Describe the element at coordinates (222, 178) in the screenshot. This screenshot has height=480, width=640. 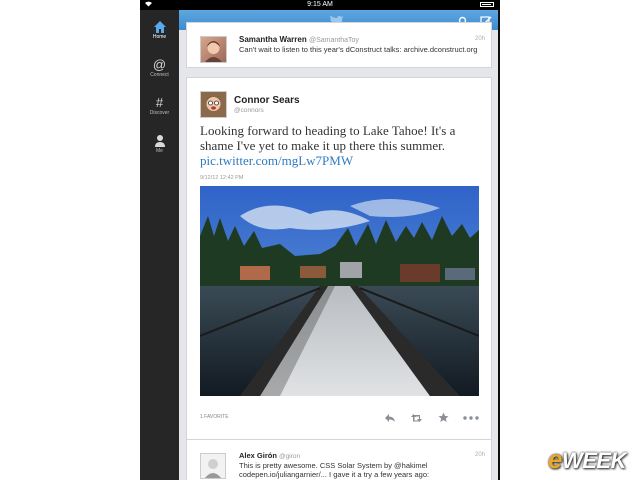
I see `tweet-timestamp: 9/12/12 12:42 PM` at that location.